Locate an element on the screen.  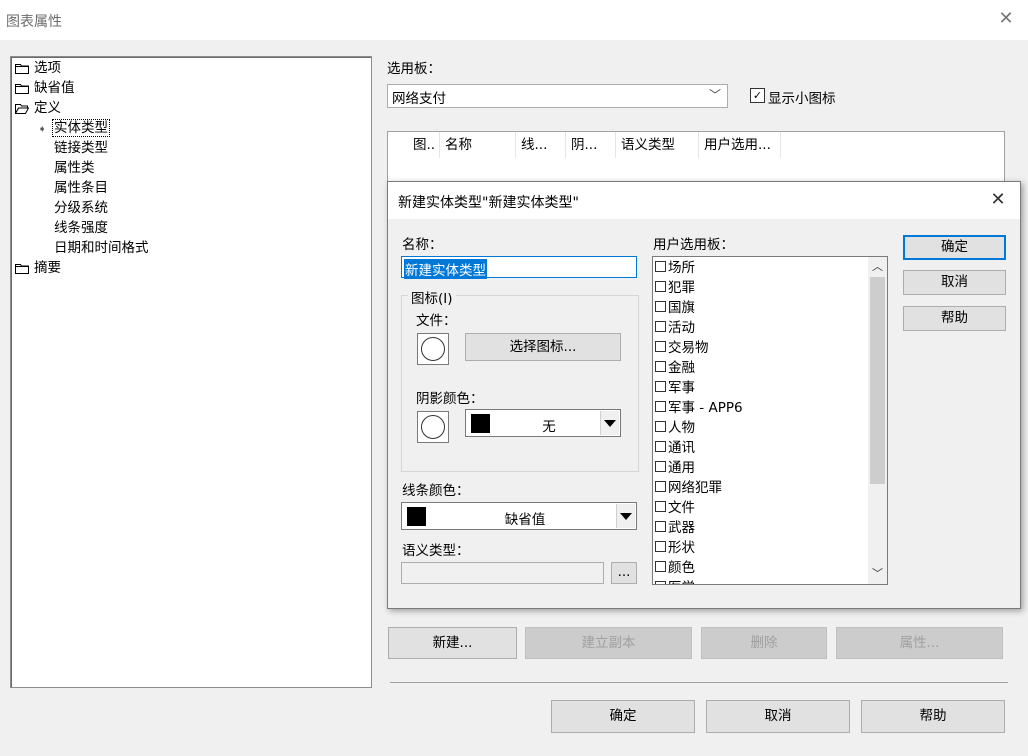
column-header-semantic-type: 语义类型 is located at coordinates (657, 145).